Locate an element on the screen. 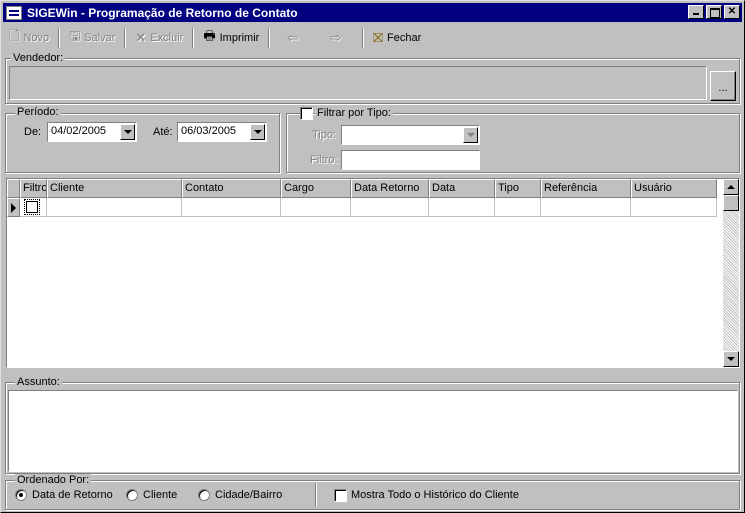 This screenshot has width=745, height=513. printer-icon: 🖶 is located at coordinates (209, 35).